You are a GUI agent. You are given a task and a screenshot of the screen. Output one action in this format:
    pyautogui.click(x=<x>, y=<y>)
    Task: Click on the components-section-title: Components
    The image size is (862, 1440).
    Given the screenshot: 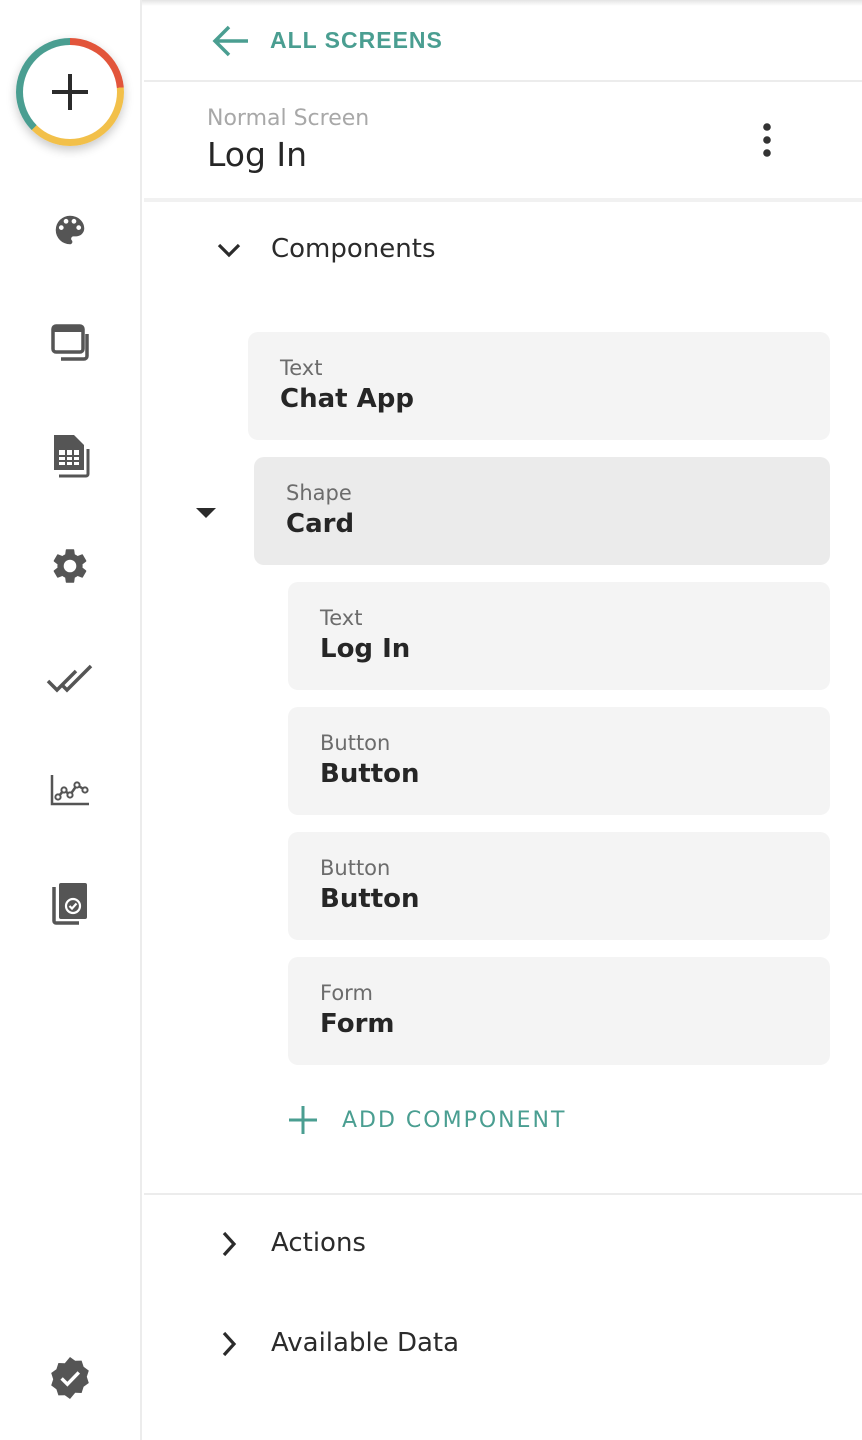 What is the action you would take?
    pyautogui.click(x=353, y=249)
    